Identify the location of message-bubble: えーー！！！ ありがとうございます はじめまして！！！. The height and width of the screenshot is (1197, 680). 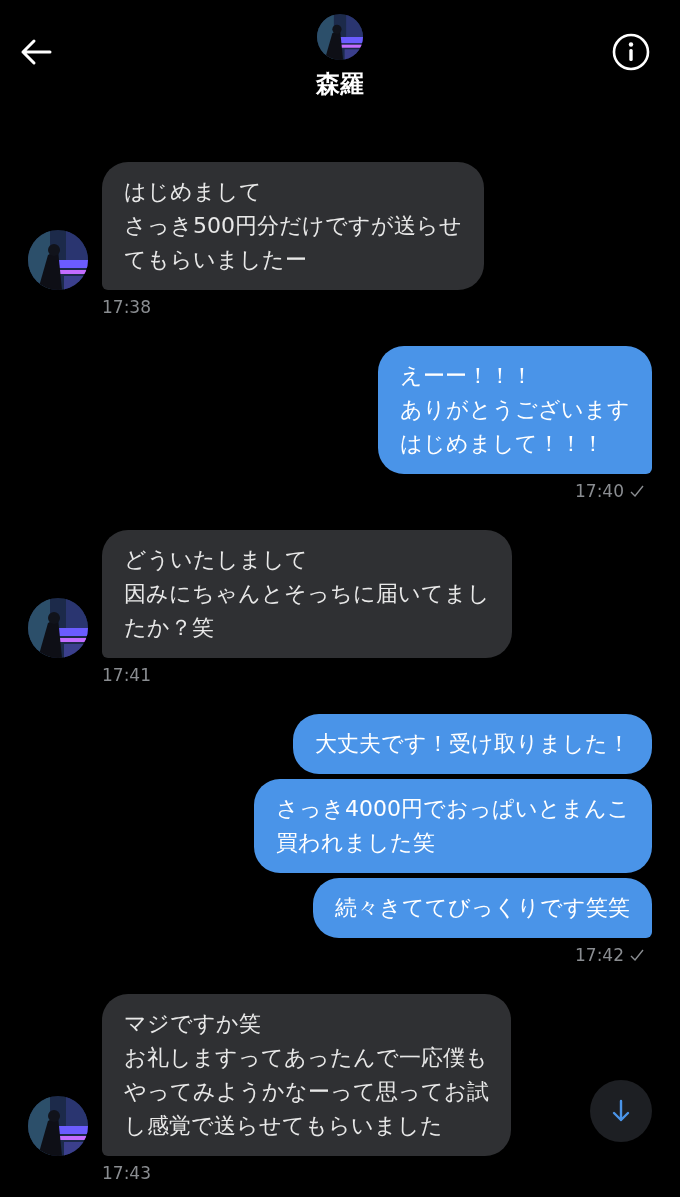
(515, 410).